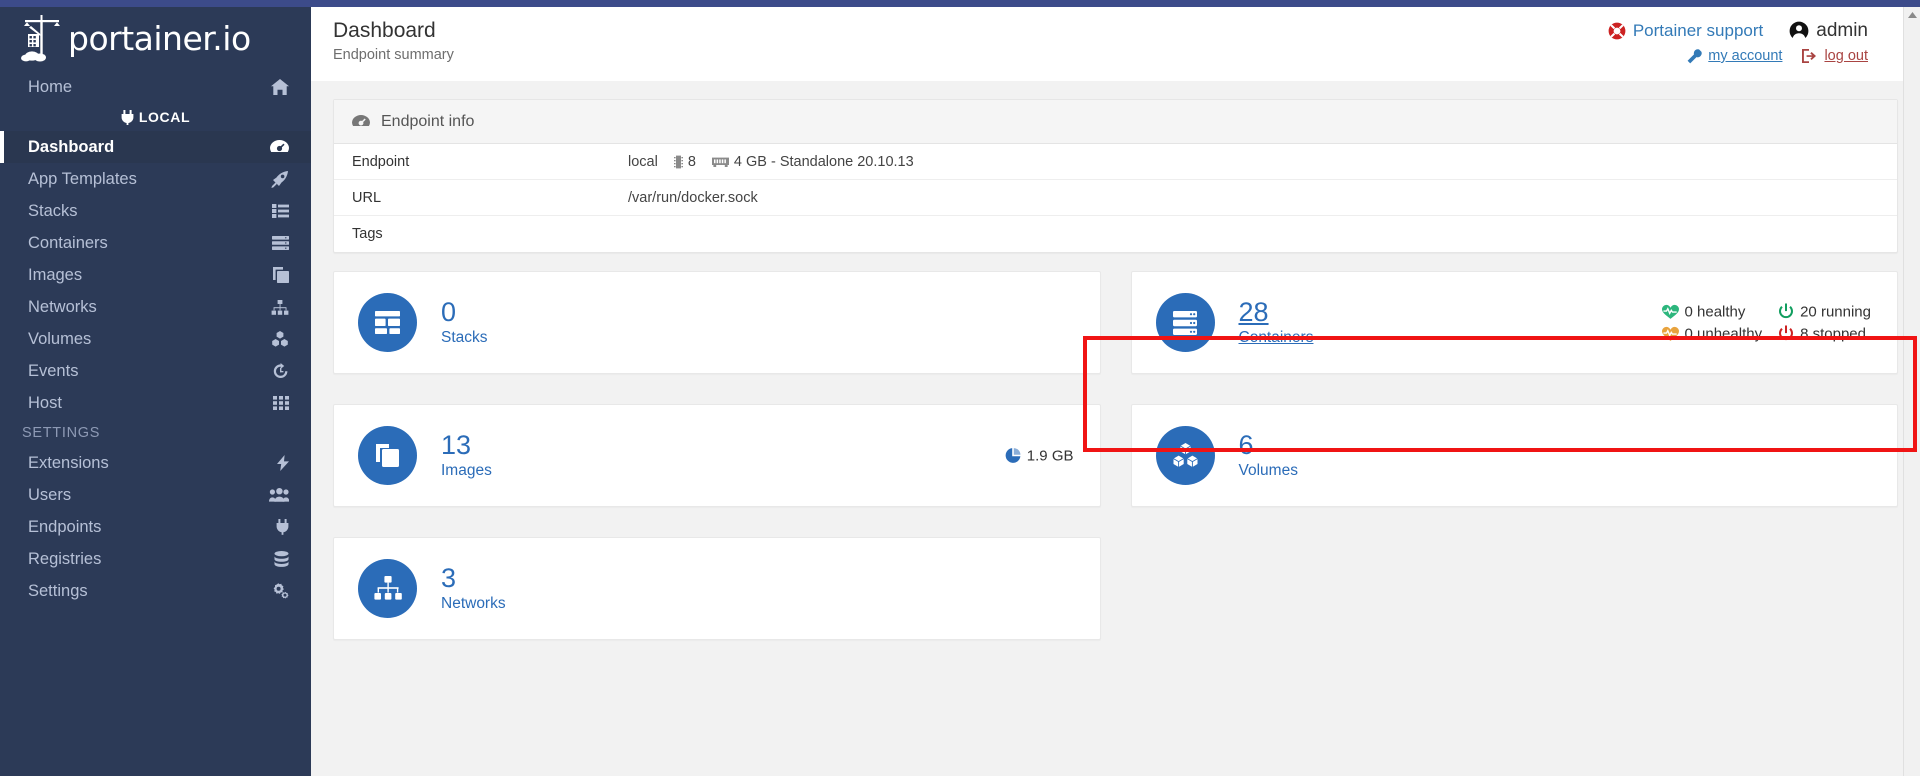 The height and width of the screenshot is (776, 1920). What do you see at coordinates (643, 161) in the screenshot?
I see `endpoint-name: local` at bounding box center [643, 161].